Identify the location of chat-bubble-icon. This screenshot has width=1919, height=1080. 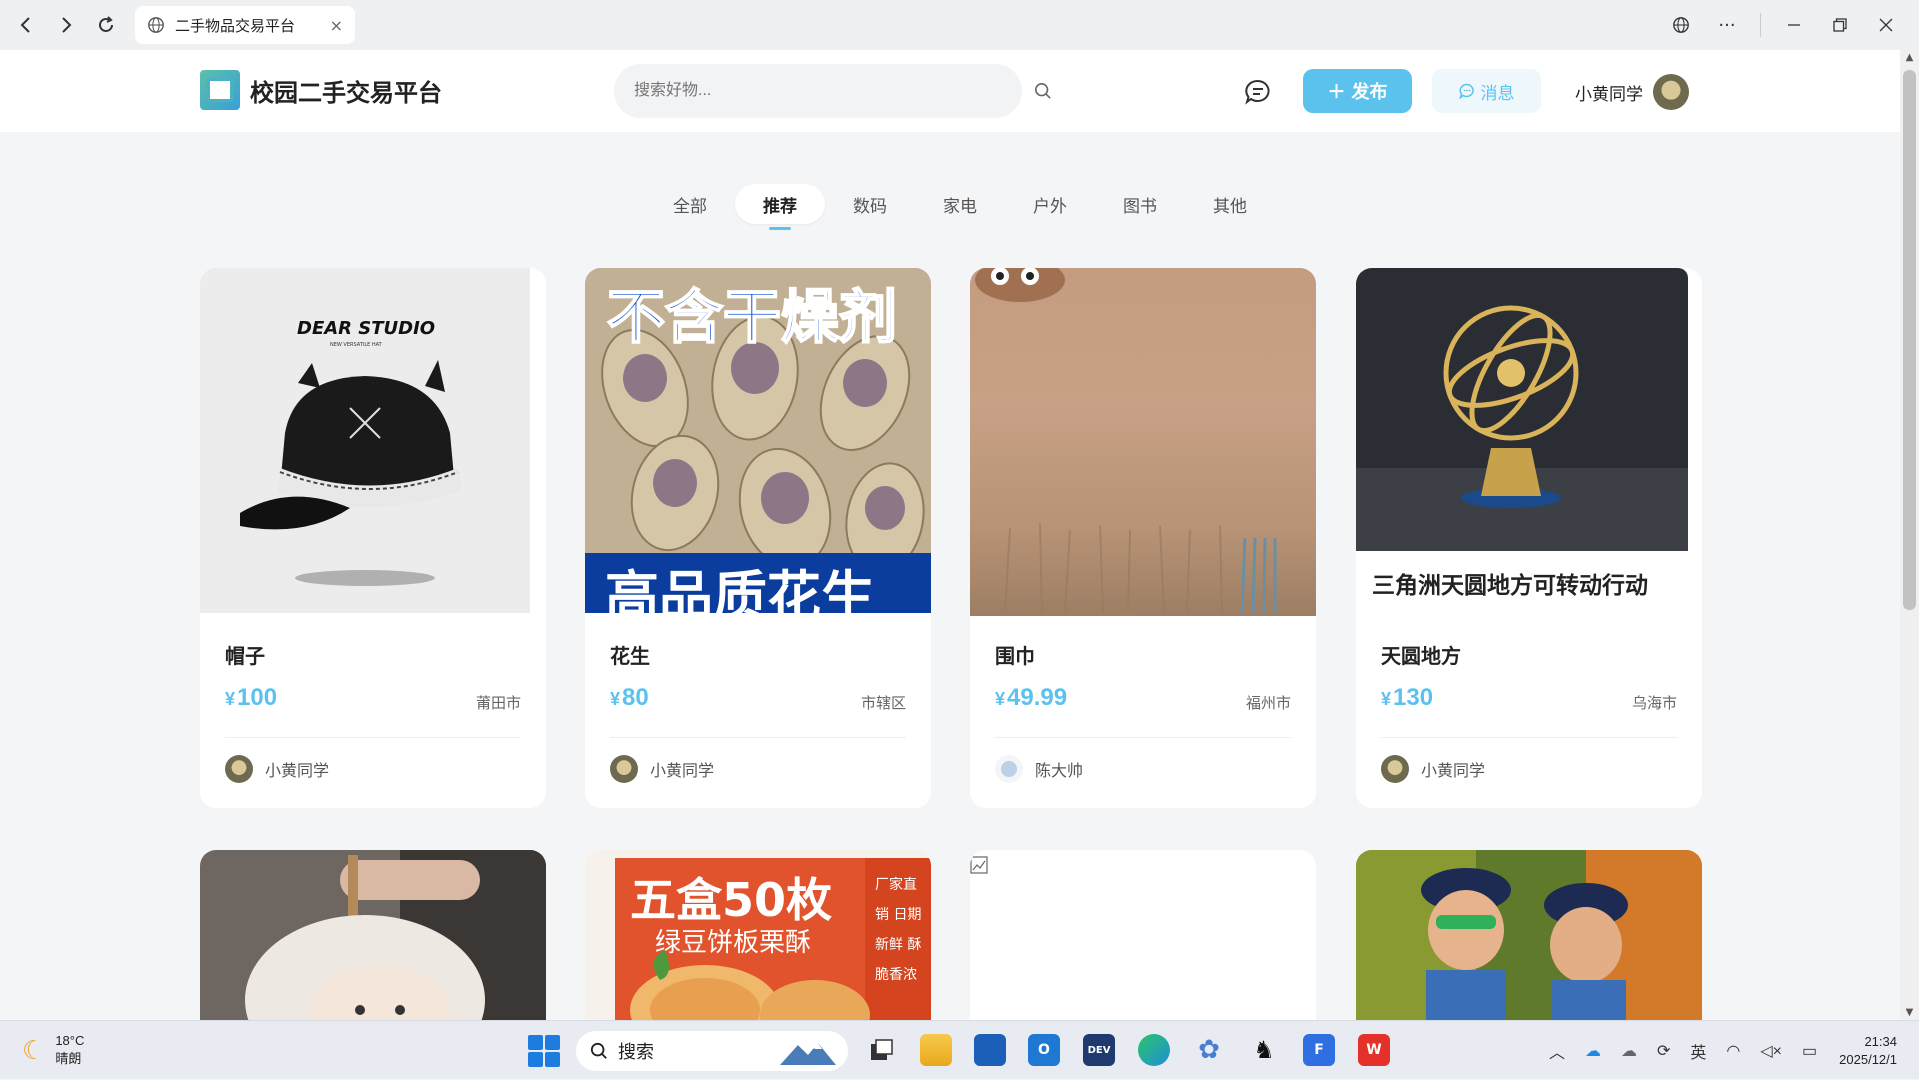
(1258, 92).